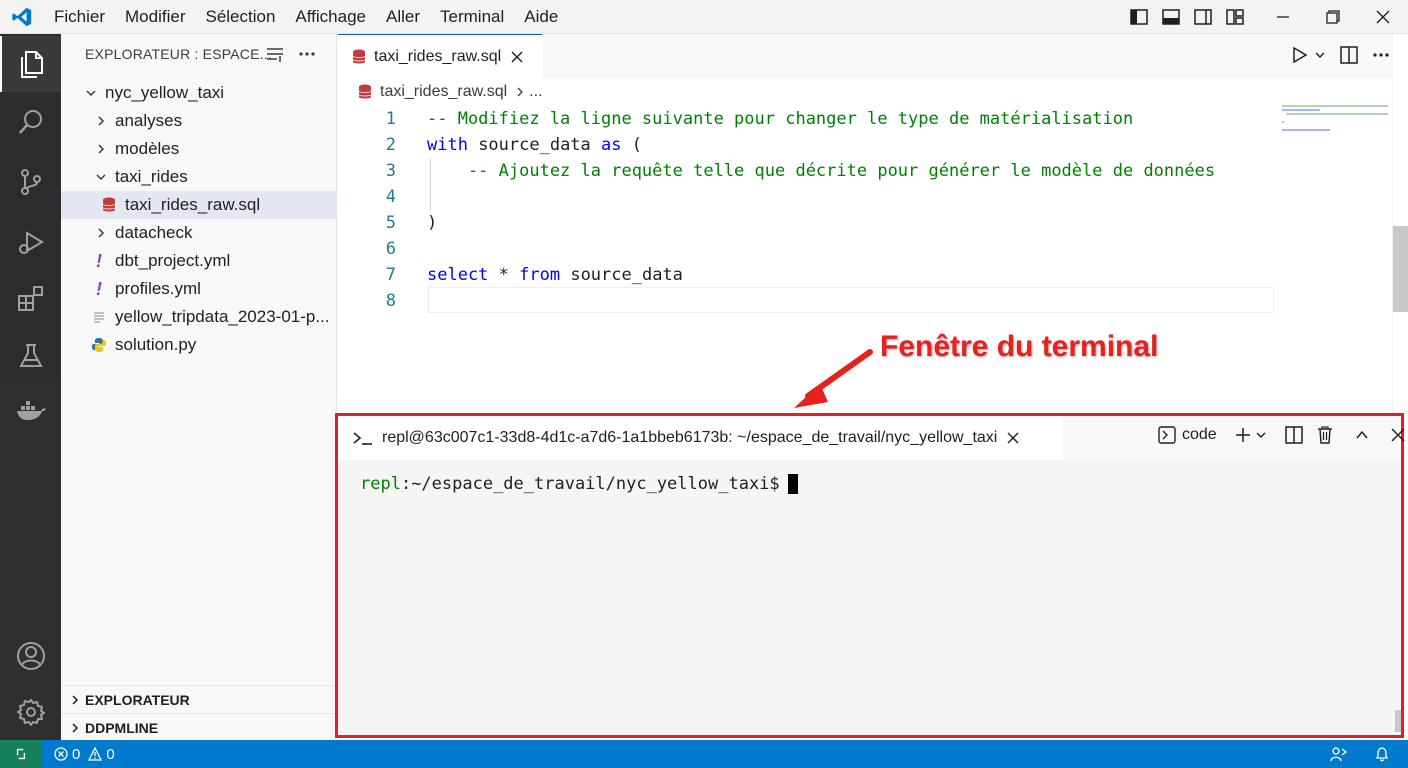 The image size is (1408, 768). I want to click on annotation-label: Fenêtre du terminal, so click(1019, 346).